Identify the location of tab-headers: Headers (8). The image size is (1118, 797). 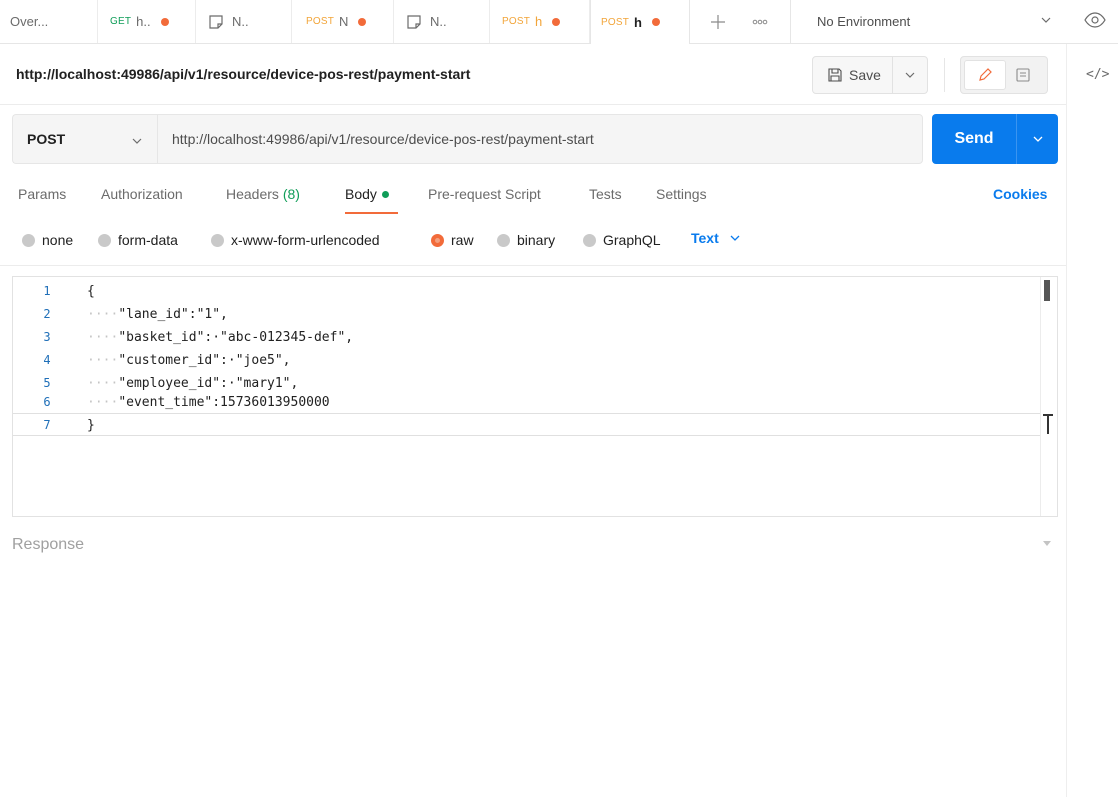
(263, 194).